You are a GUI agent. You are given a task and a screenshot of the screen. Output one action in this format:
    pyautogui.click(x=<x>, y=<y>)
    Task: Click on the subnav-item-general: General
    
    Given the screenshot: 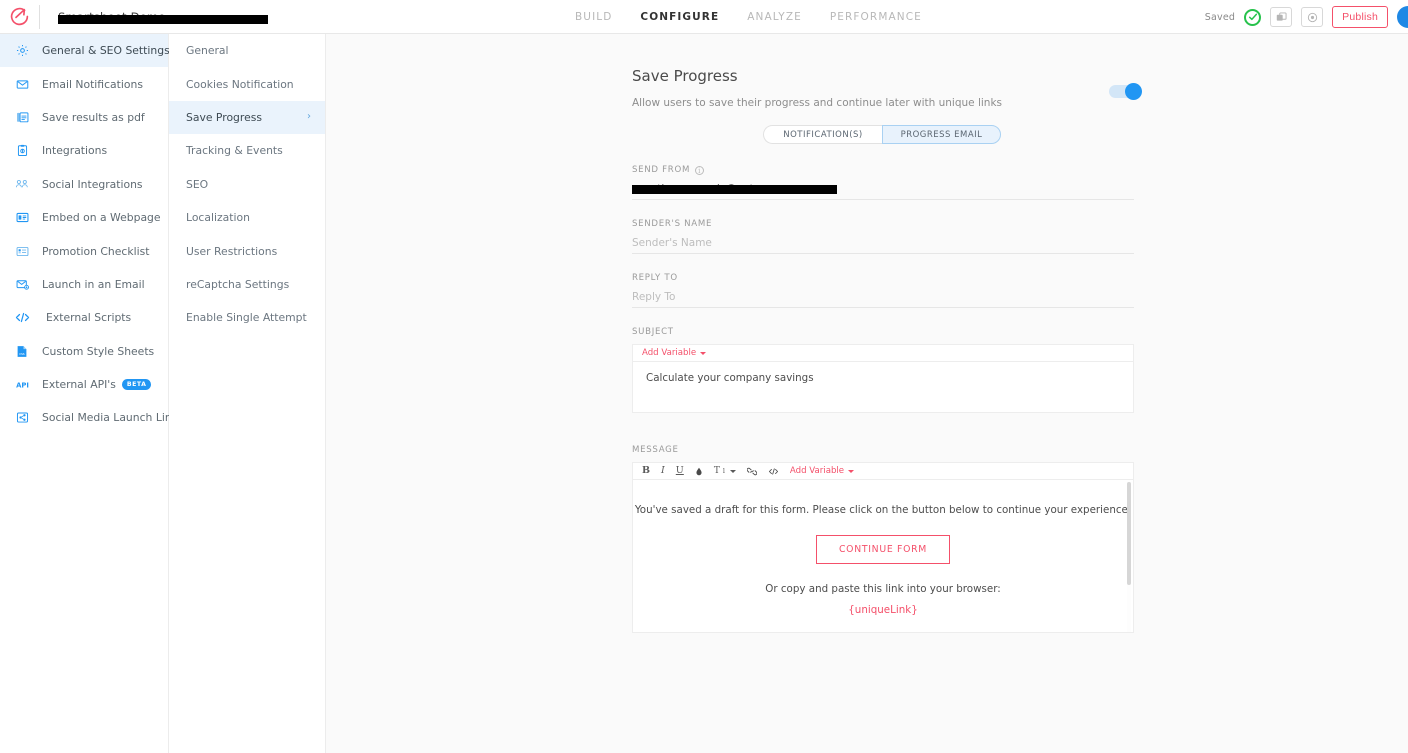 What is the action you would take?
    pyautogui.click(x=247, y=50)
    